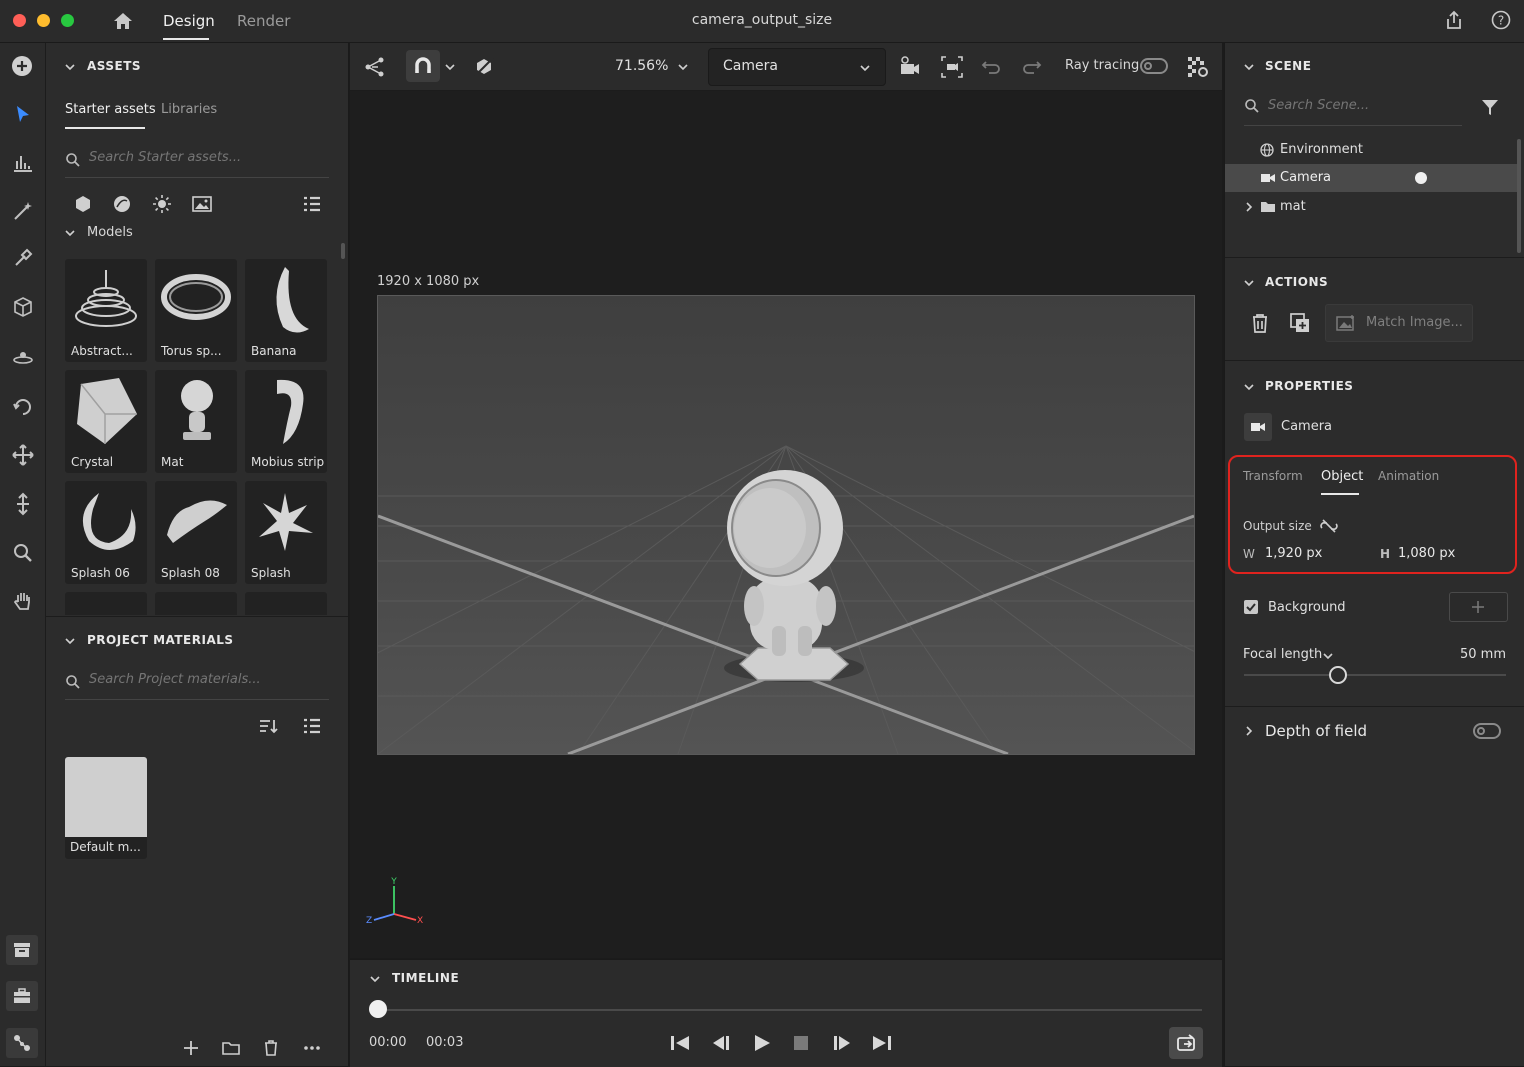 The height and width of the screenshot is (1067, 1524). Describe the element at coordinates (23, 211) in the screenshot. I see `magic-wand-icon` at that location.